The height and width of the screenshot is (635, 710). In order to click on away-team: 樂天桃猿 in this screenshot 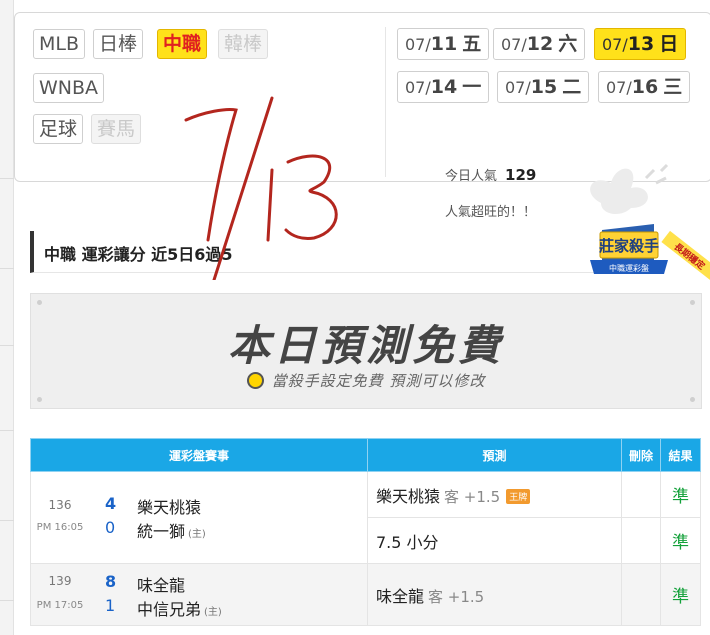, I will do `click(169, 506)`.